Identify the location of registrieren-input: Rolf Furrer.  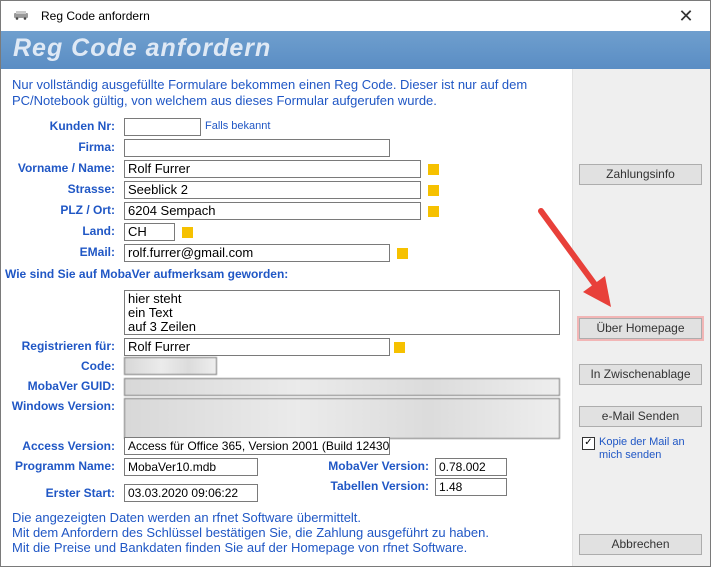
(257, 347).